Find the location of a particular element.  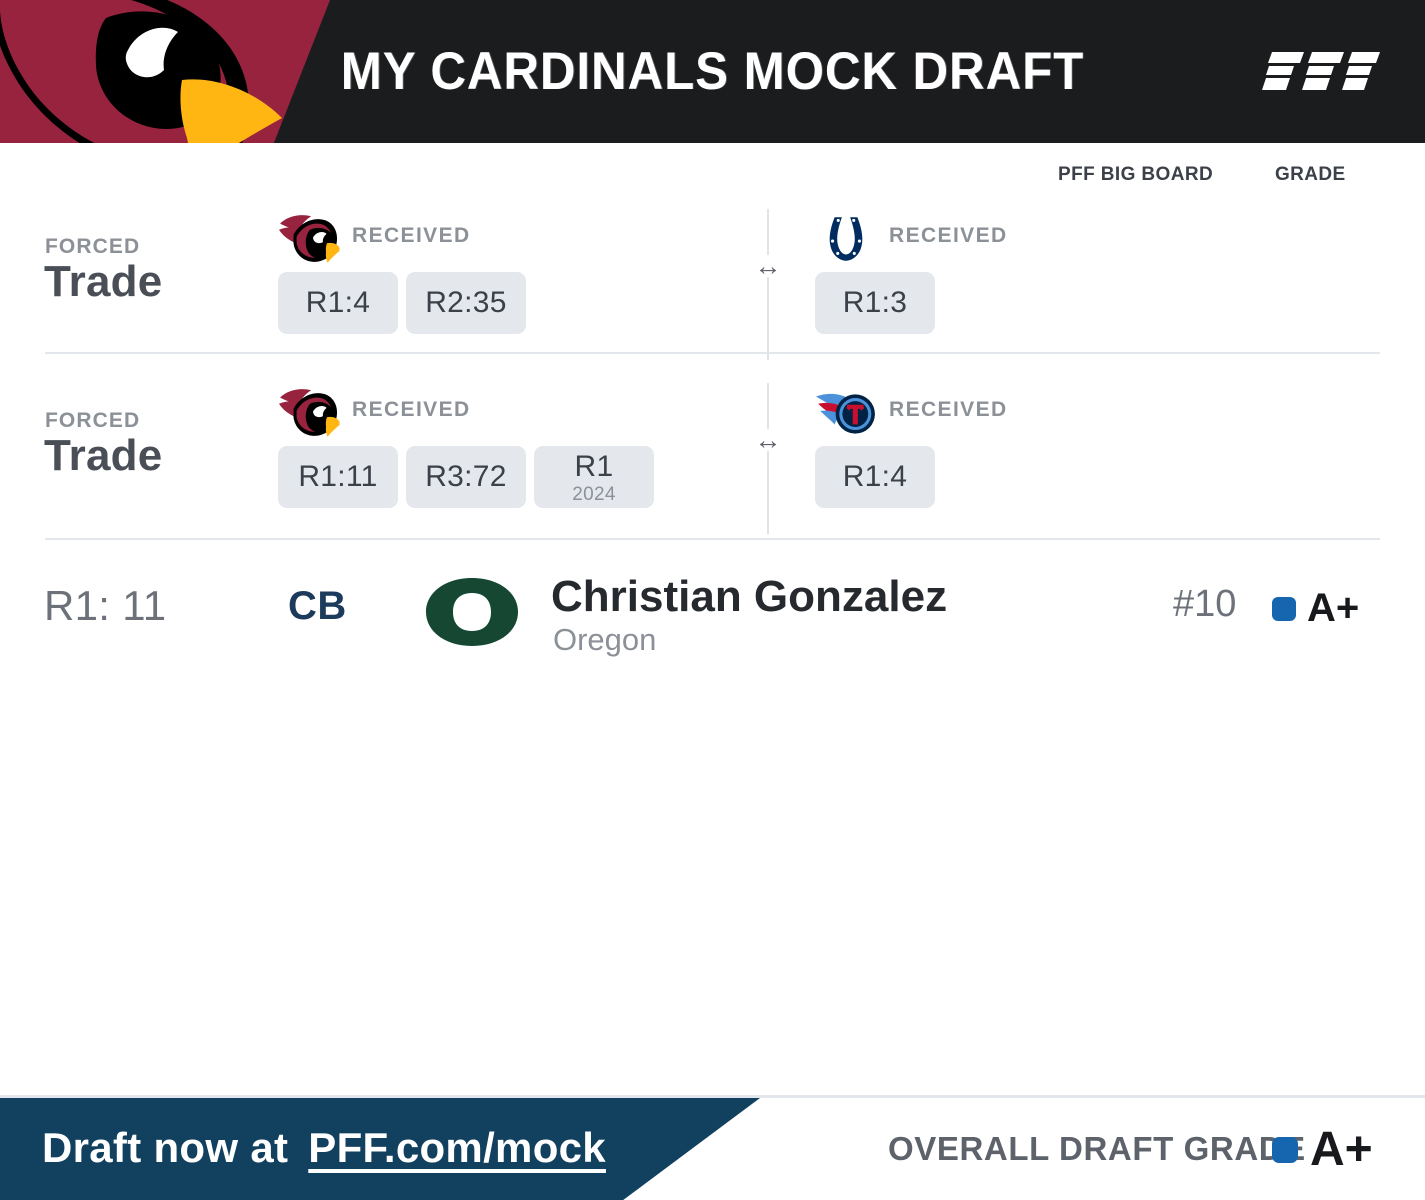

footer-cta: Draft now at PFF.com/mock is located at coordinates (324, 1148).